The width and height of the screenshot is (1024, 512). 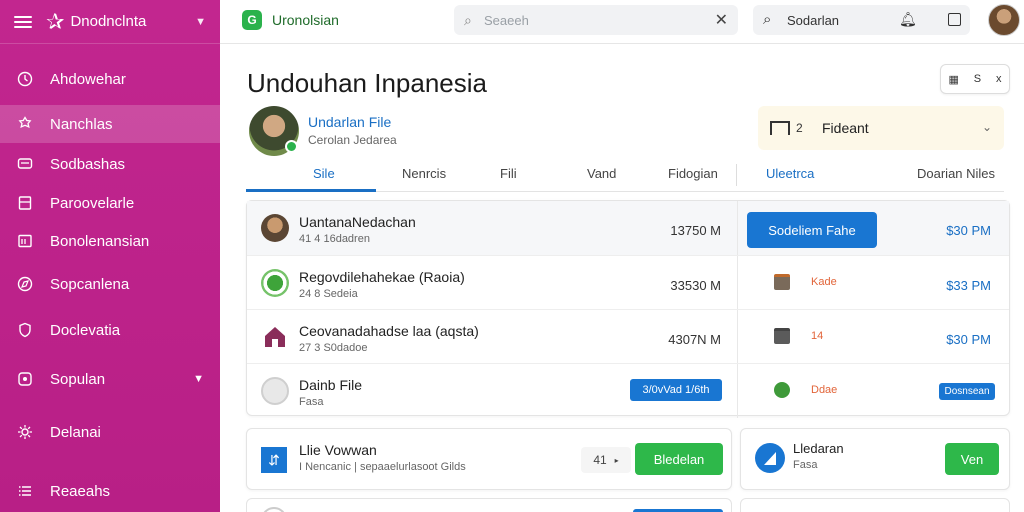 What do you see at coordinates (311, 190) in the screenshot?
I see `tab-active-indicator` at bounding box center [311, 190].